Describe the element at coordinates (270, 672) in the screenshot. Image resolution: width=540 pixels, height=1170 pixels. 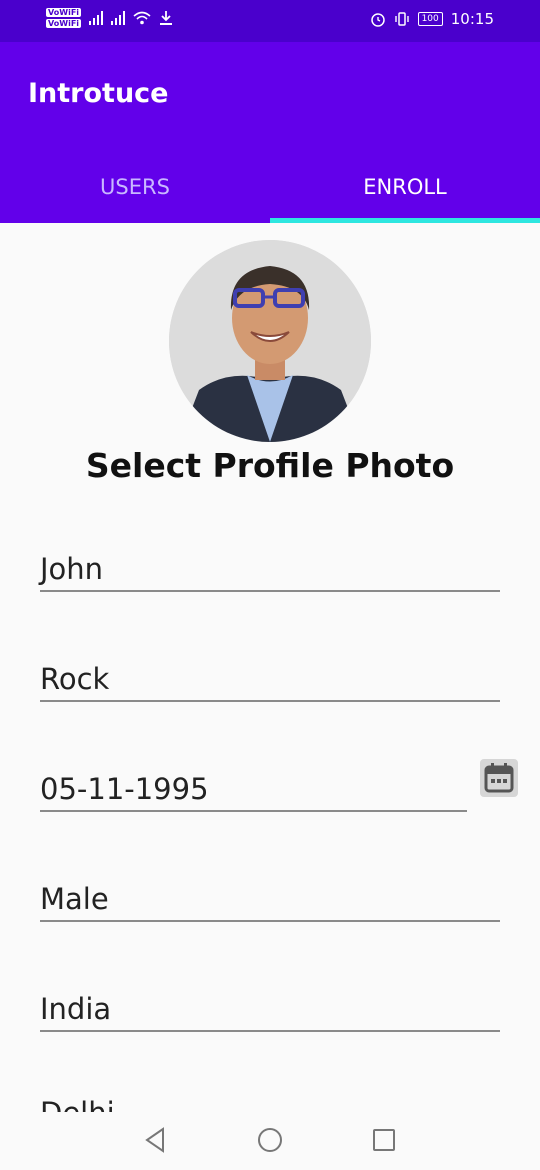
I see `last-name-field: Rock` at that location.